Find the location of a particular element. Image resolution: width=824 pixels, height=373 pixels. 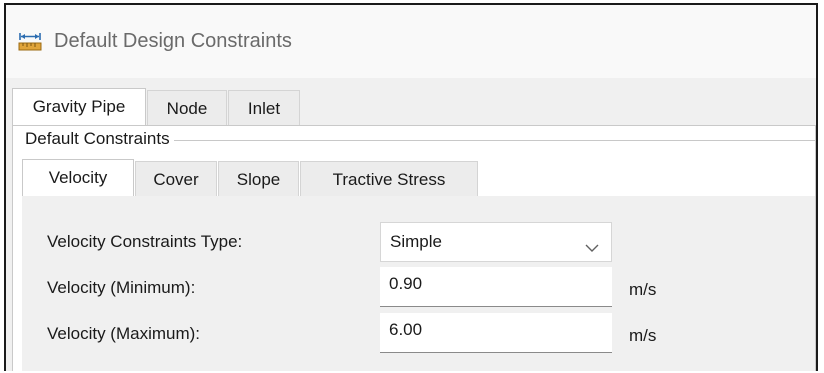

dropdown-value: Simple is located at coordinates (416, 241).